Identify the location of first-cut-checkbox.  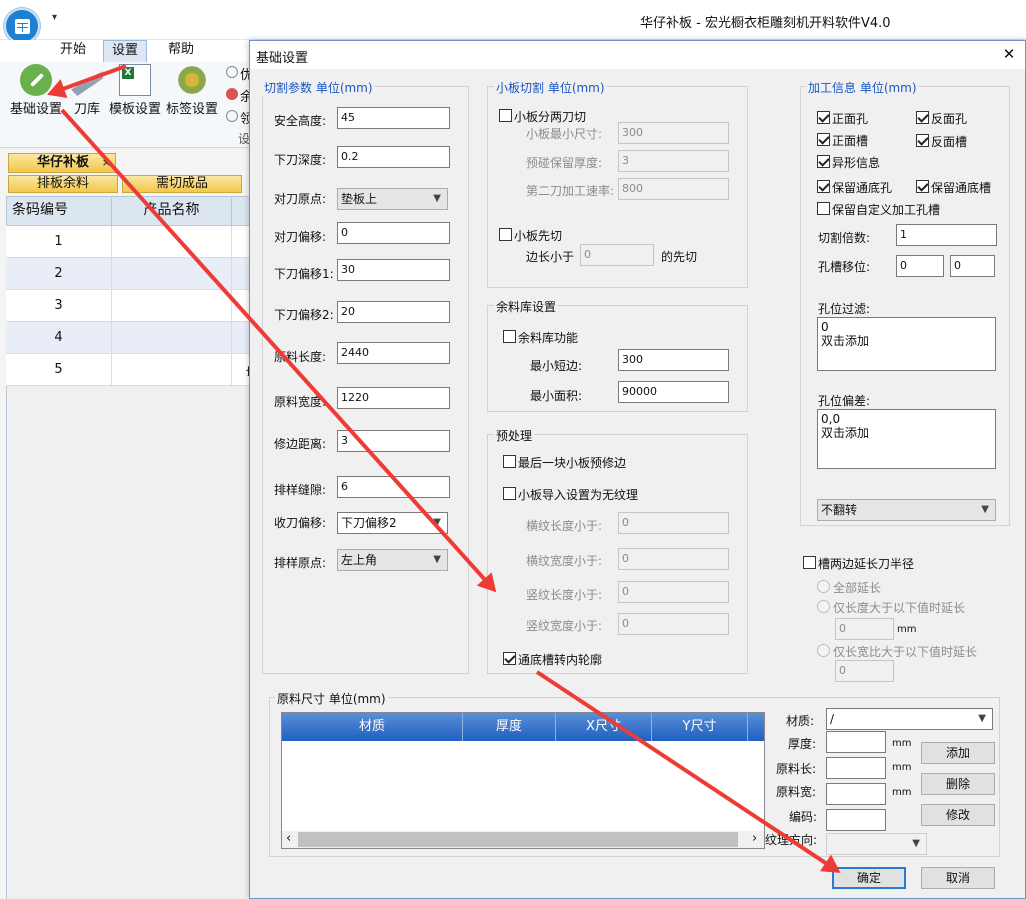
(505, 234).